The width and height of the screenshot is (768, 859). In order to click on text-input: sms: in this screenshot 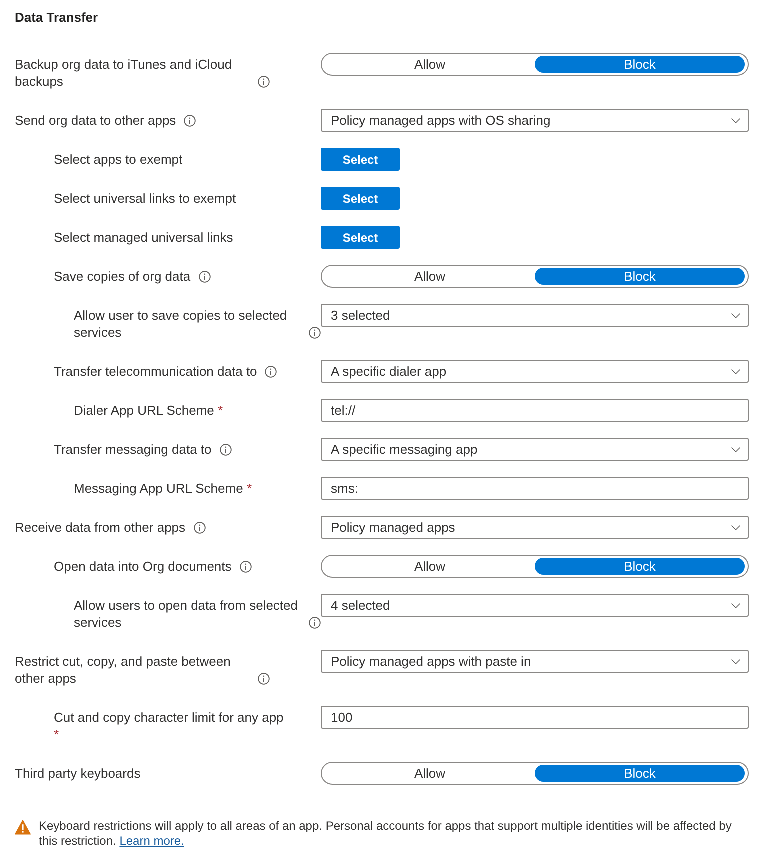, I will do `click(535, 488)`.